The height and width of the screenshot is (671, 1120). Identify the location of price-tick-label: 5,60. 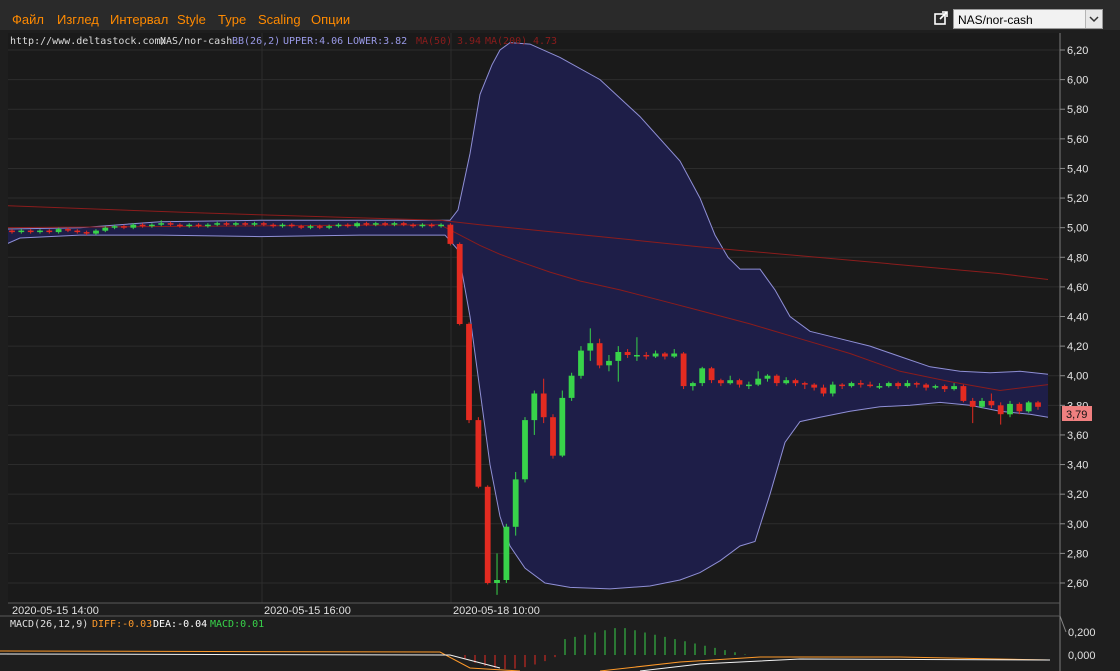
(1077, 140).